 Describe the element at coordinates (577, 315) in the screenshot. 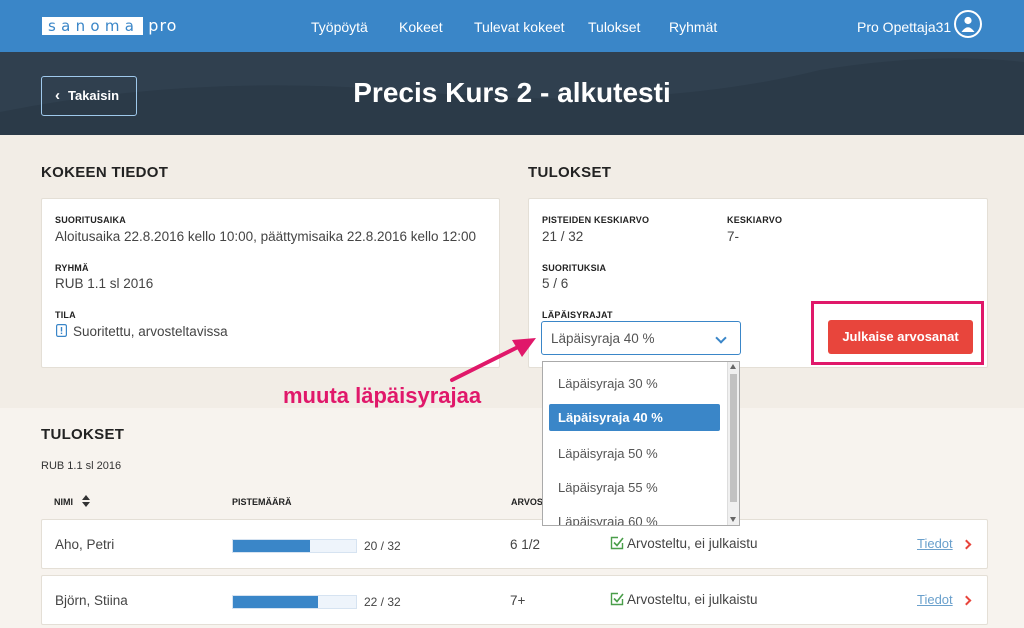

I see `threshold-label: LÄPÄISYRAJAT` at that location.